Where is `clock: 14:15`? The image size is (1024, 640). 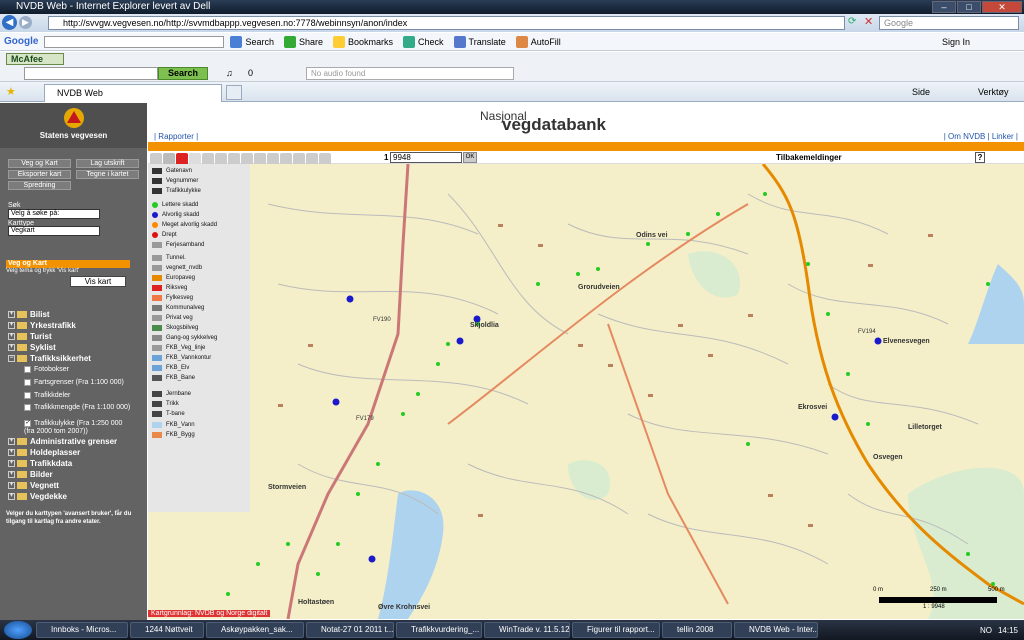 clock: 14:15 is located at coordinates (1008, 630).